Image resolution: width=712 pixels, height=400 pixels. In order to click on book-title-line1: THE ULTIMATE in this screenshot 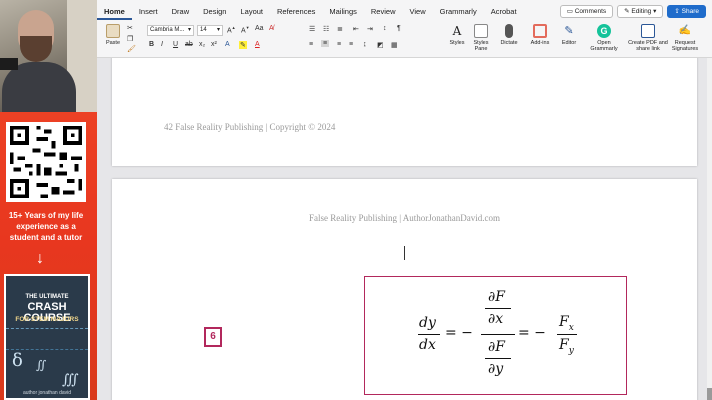, I will do `click(47, 297)`.